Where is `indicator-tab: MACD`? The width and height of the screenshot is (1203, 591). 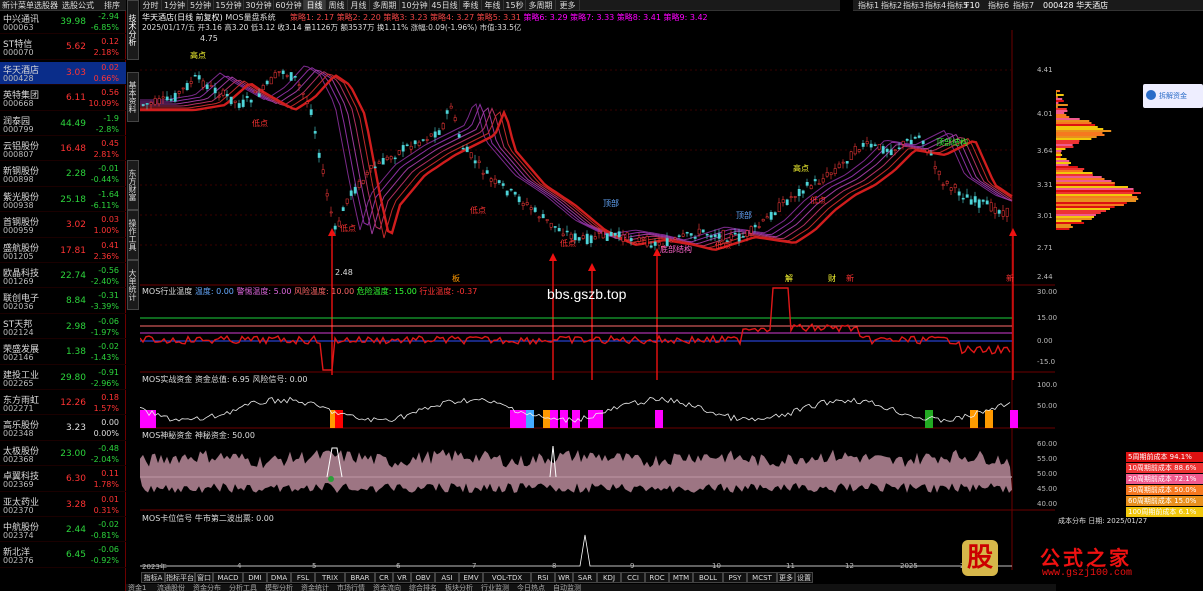 indicator-tab: MACD is located at coordinates (228, 577).